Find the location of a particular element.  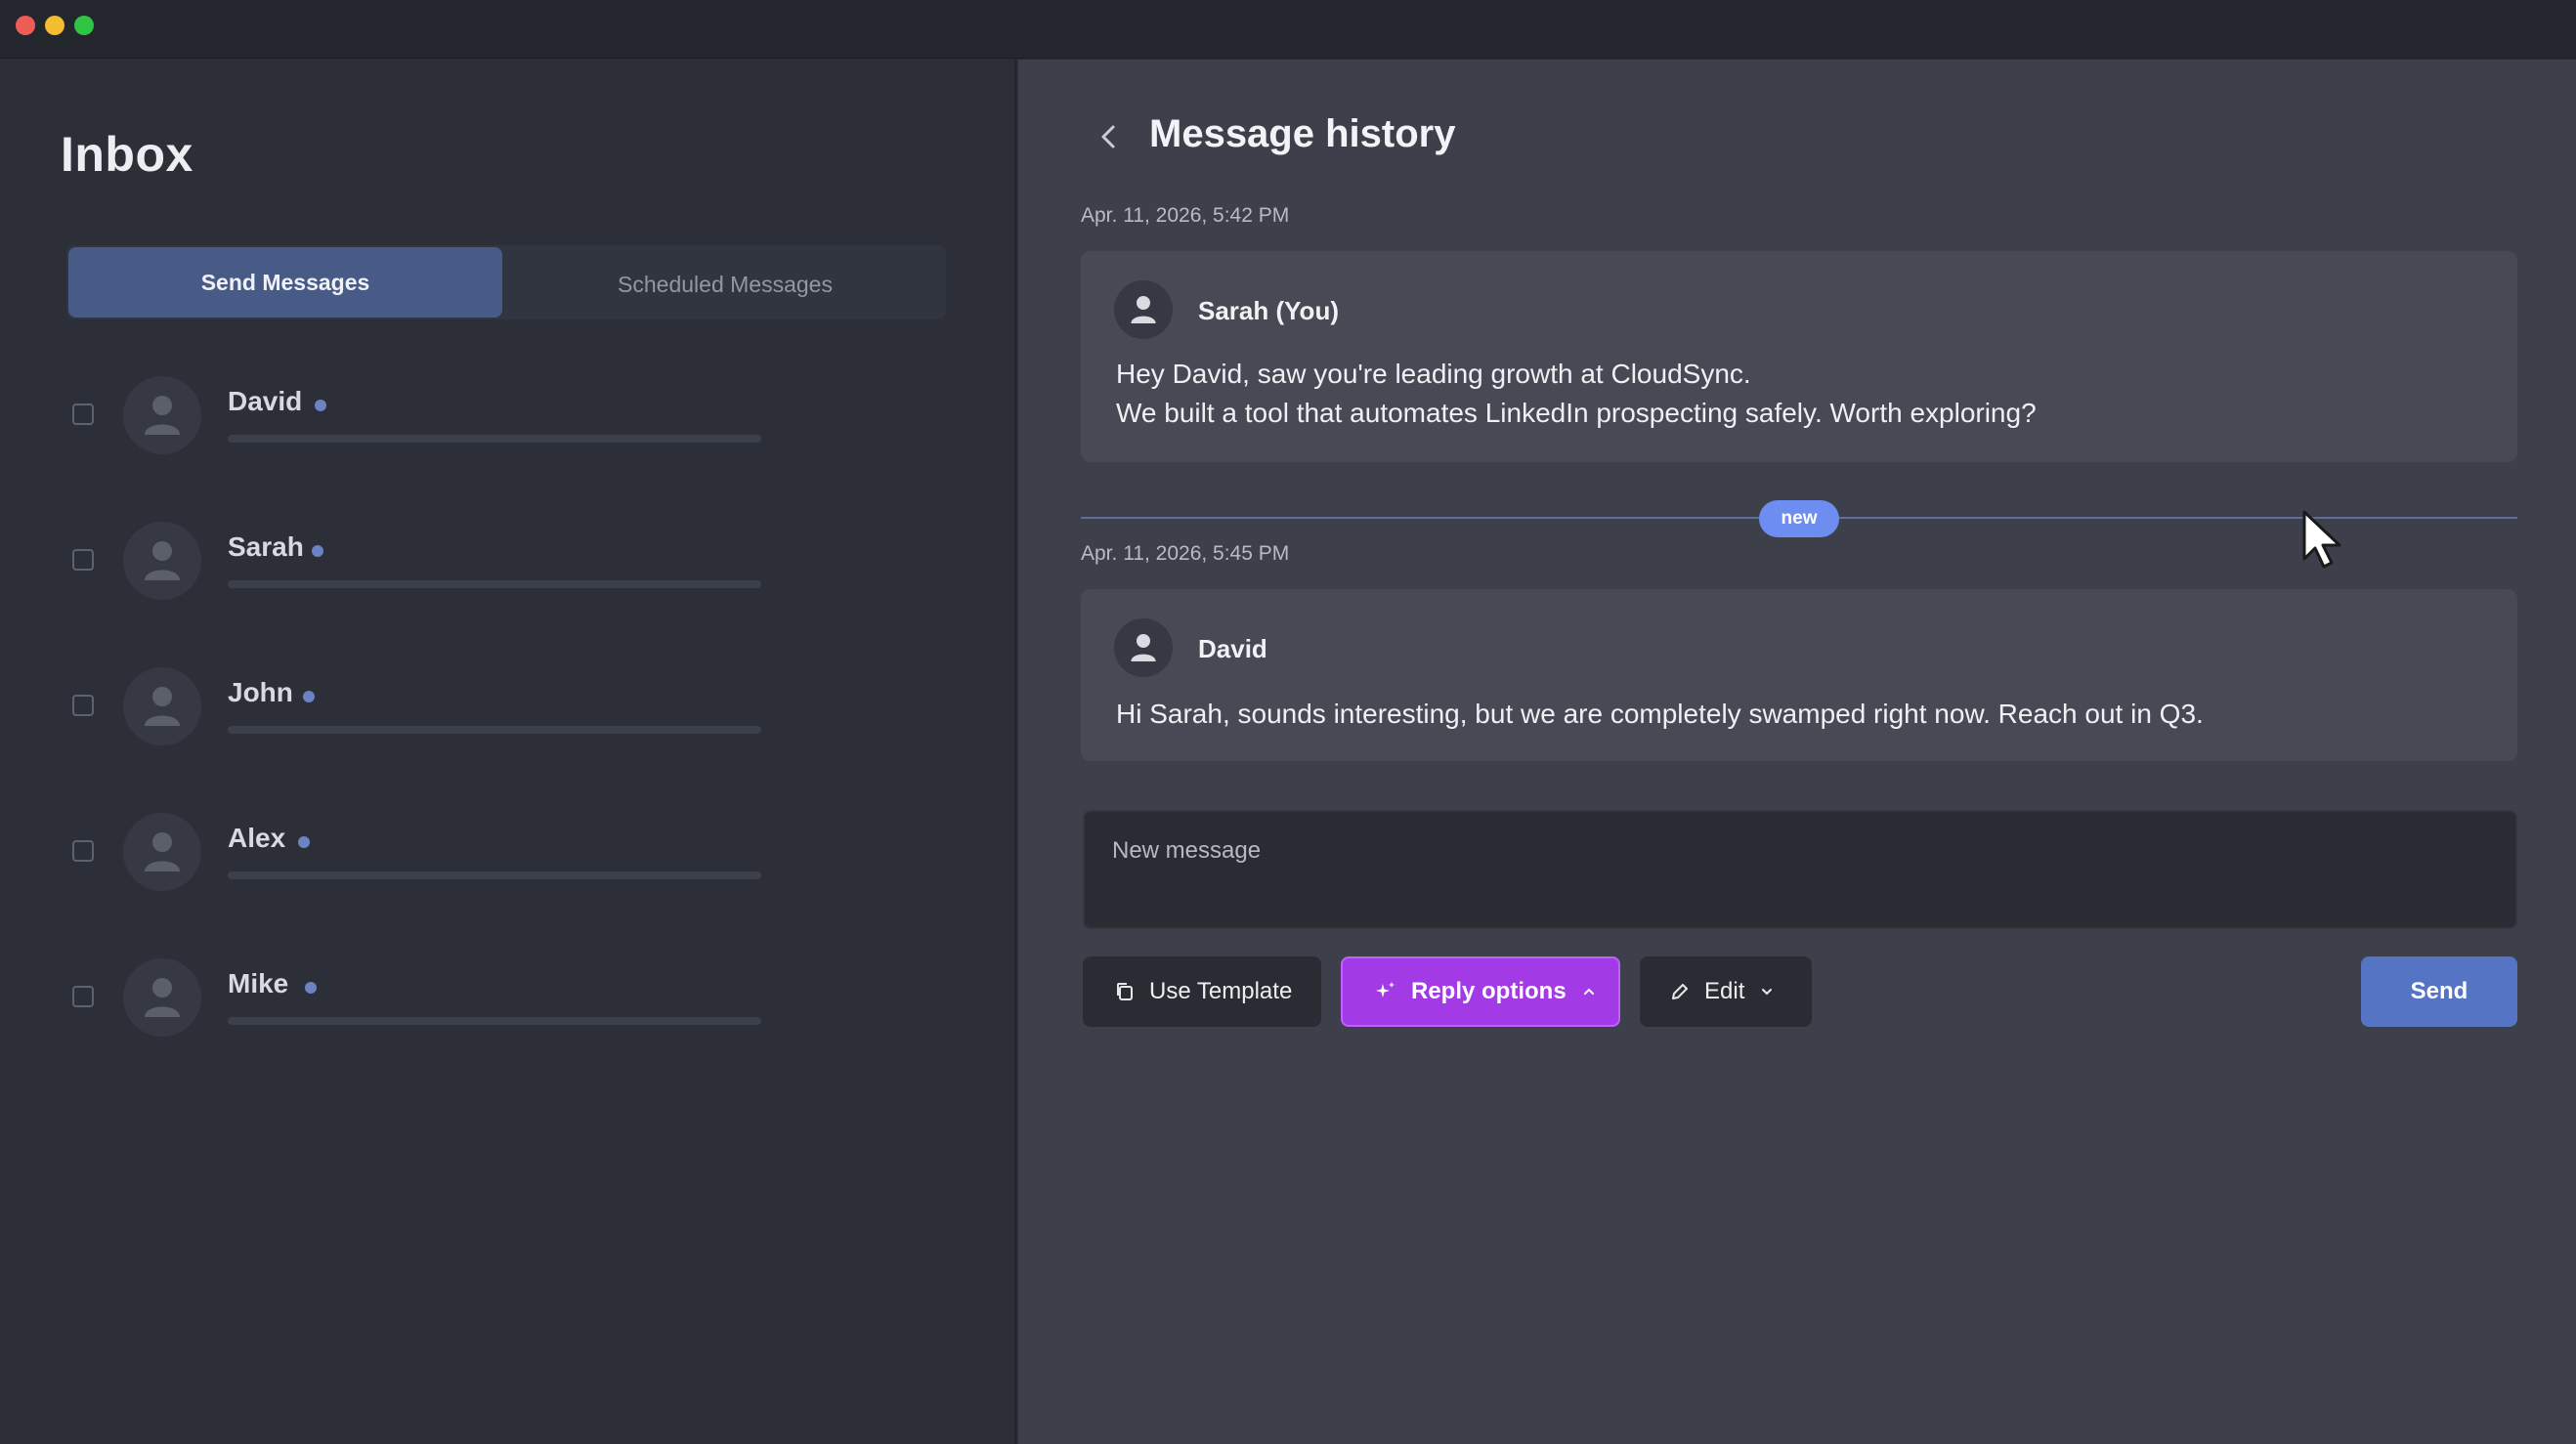

new-message-composer is located at coordinates (1800, 870).